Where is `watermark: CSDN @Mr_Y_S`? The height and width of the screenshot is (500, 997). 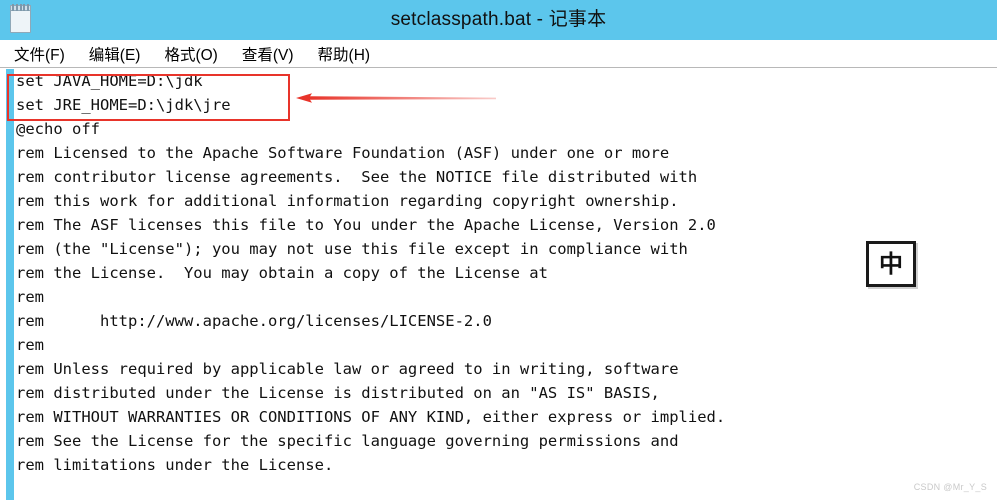 watermark: CSDN @Mr_Y_S is located at coordinates (950, 487).